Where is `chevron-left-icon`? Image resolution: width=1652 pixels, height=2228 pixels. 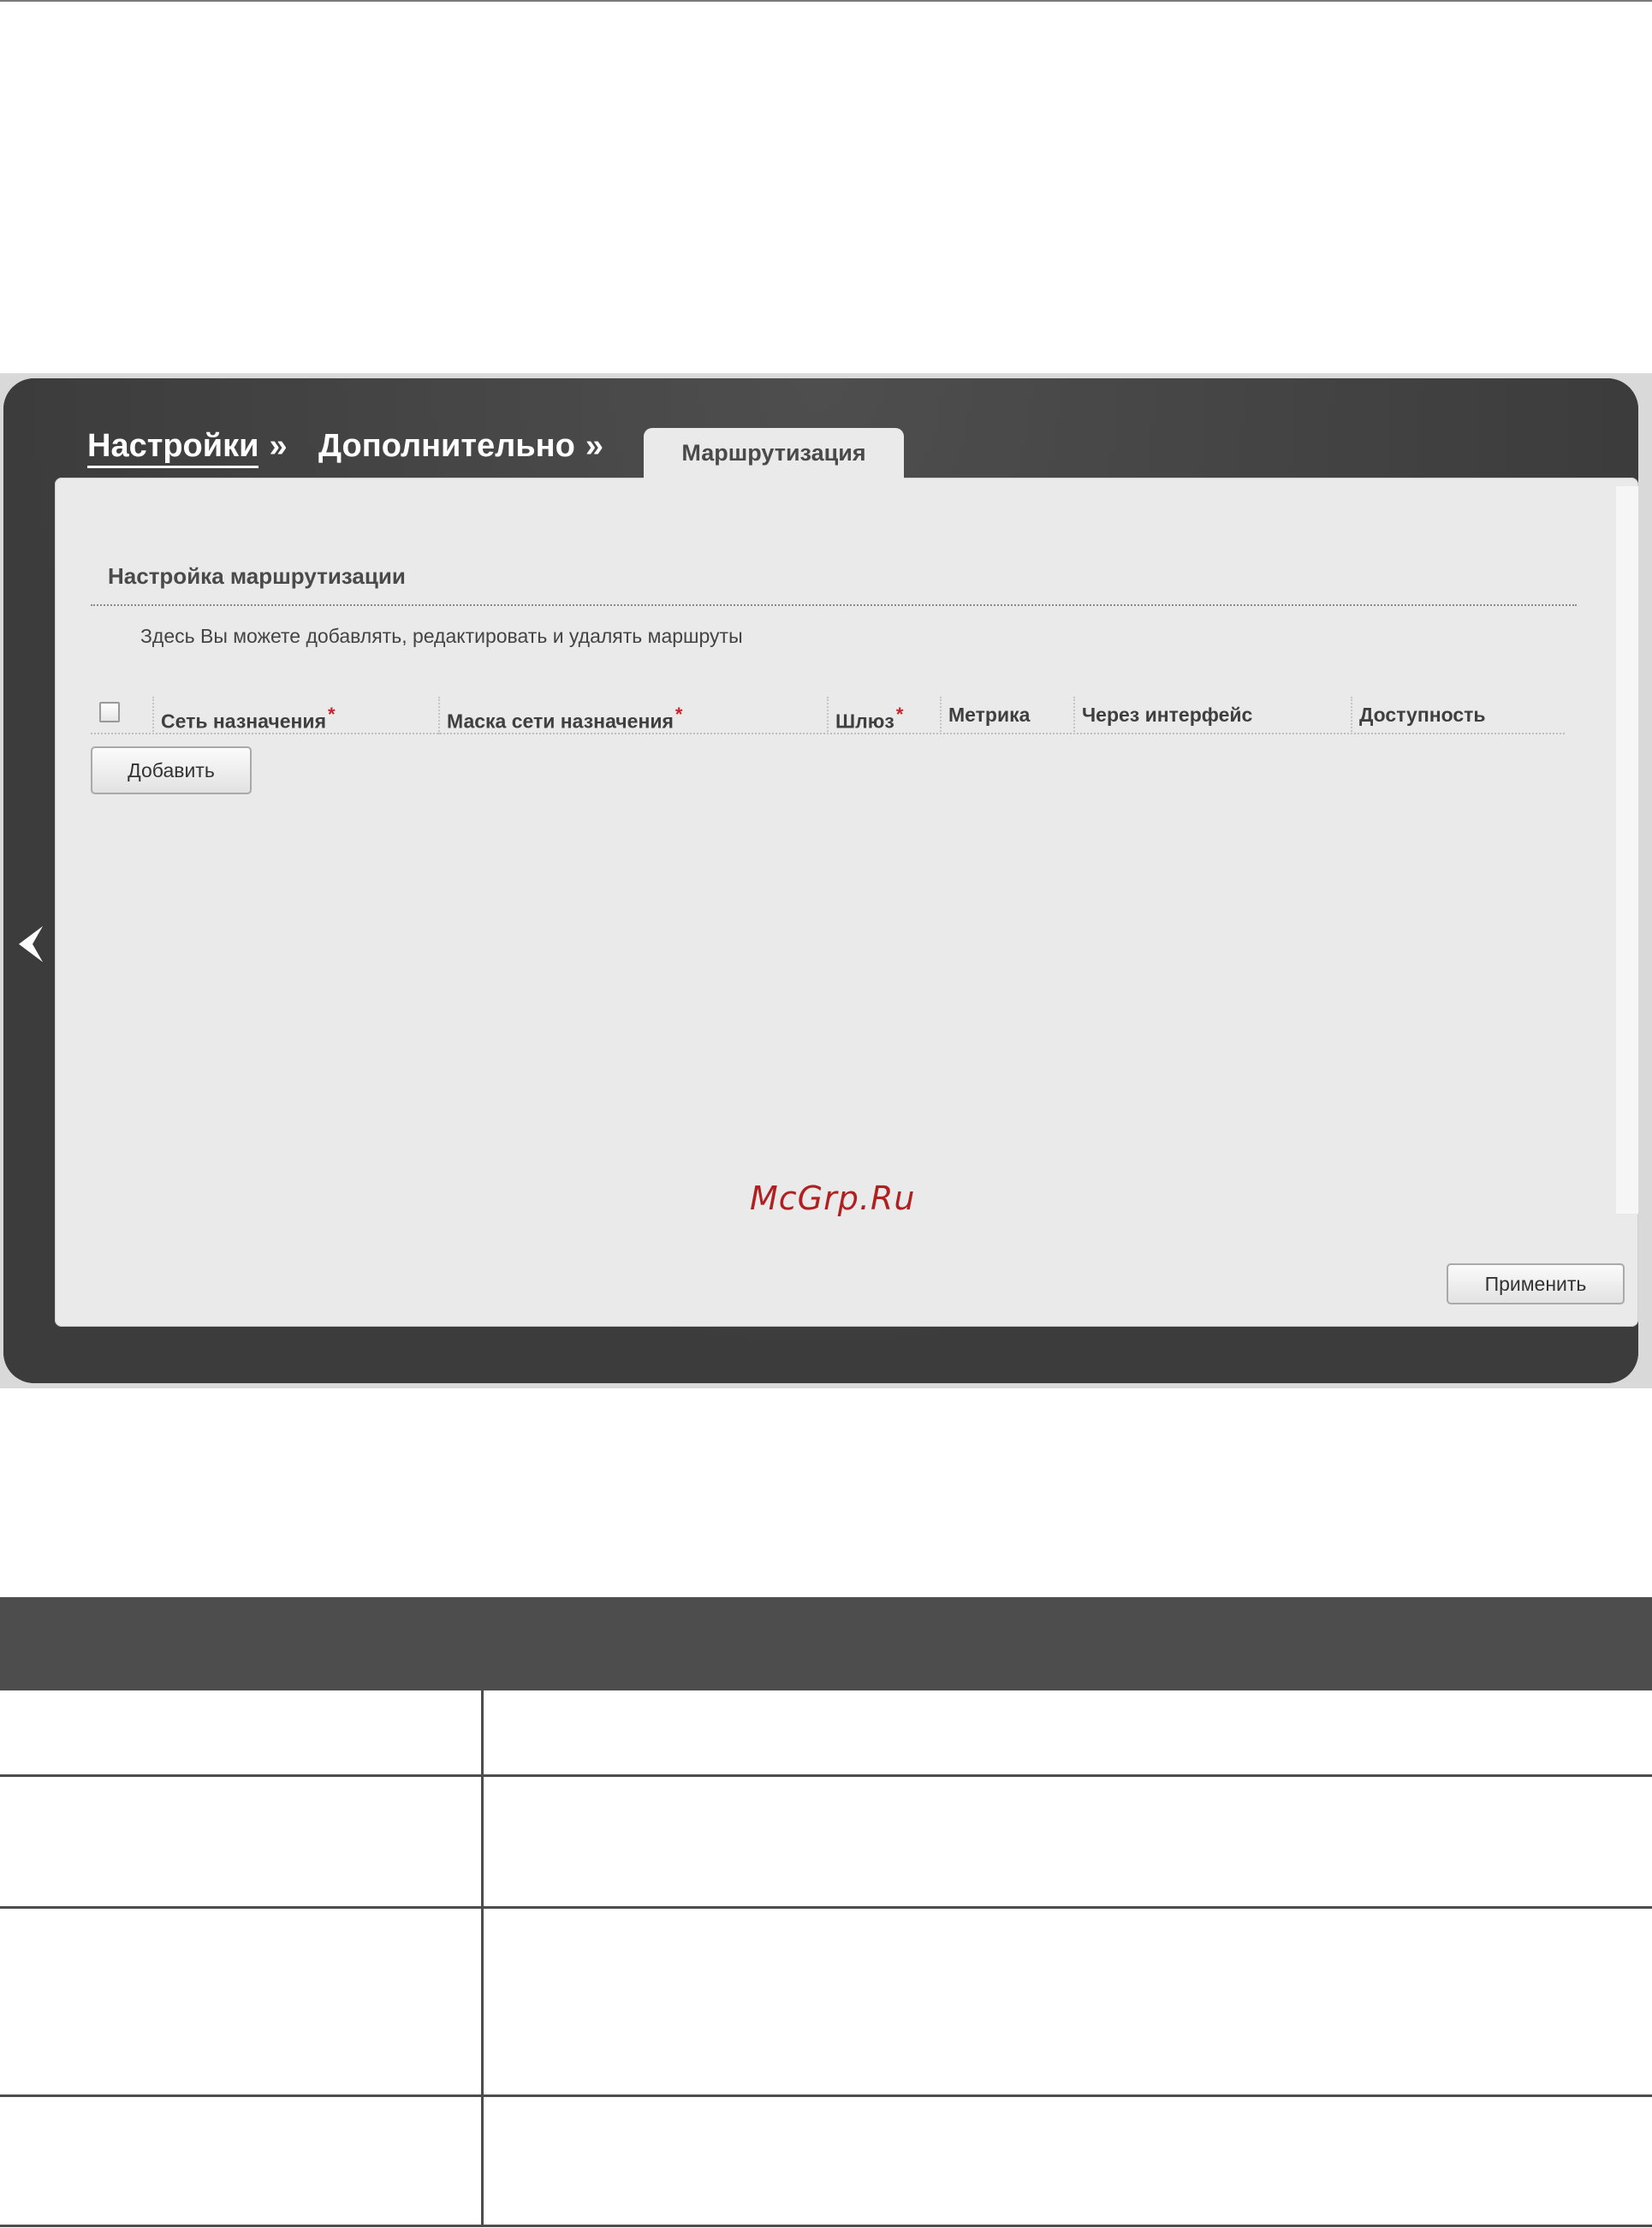 chevron-left-icon is located at coordinates (31, 944).